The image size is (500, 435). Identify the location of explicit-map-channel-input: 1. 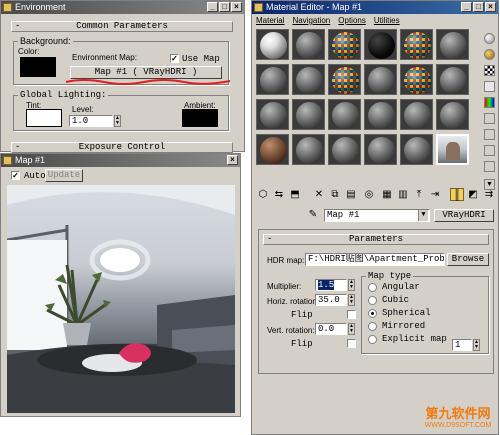
(462, 345).